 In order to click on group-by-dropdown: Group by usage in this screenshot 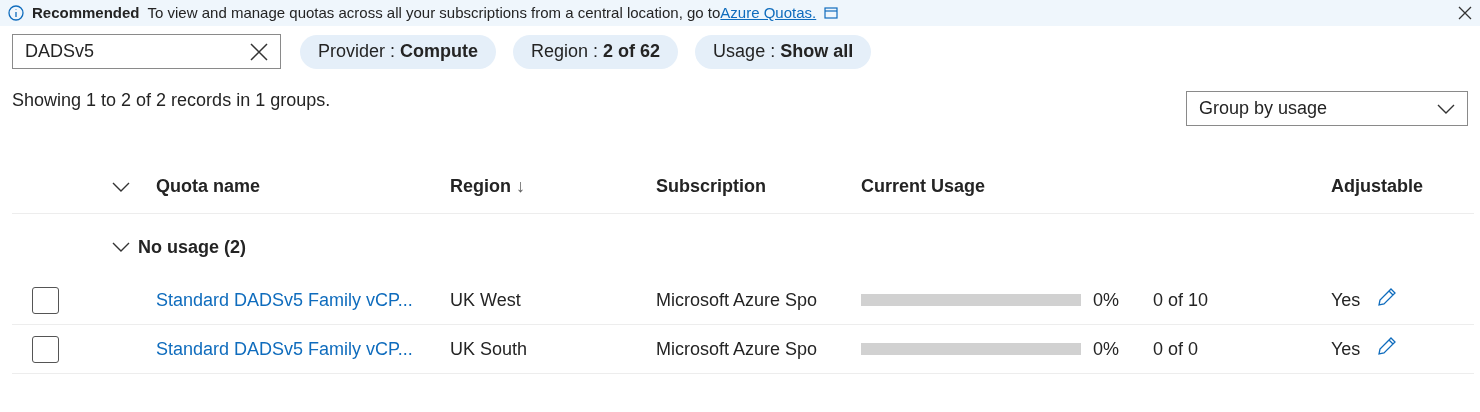, I will do `click(1327, 108)`.